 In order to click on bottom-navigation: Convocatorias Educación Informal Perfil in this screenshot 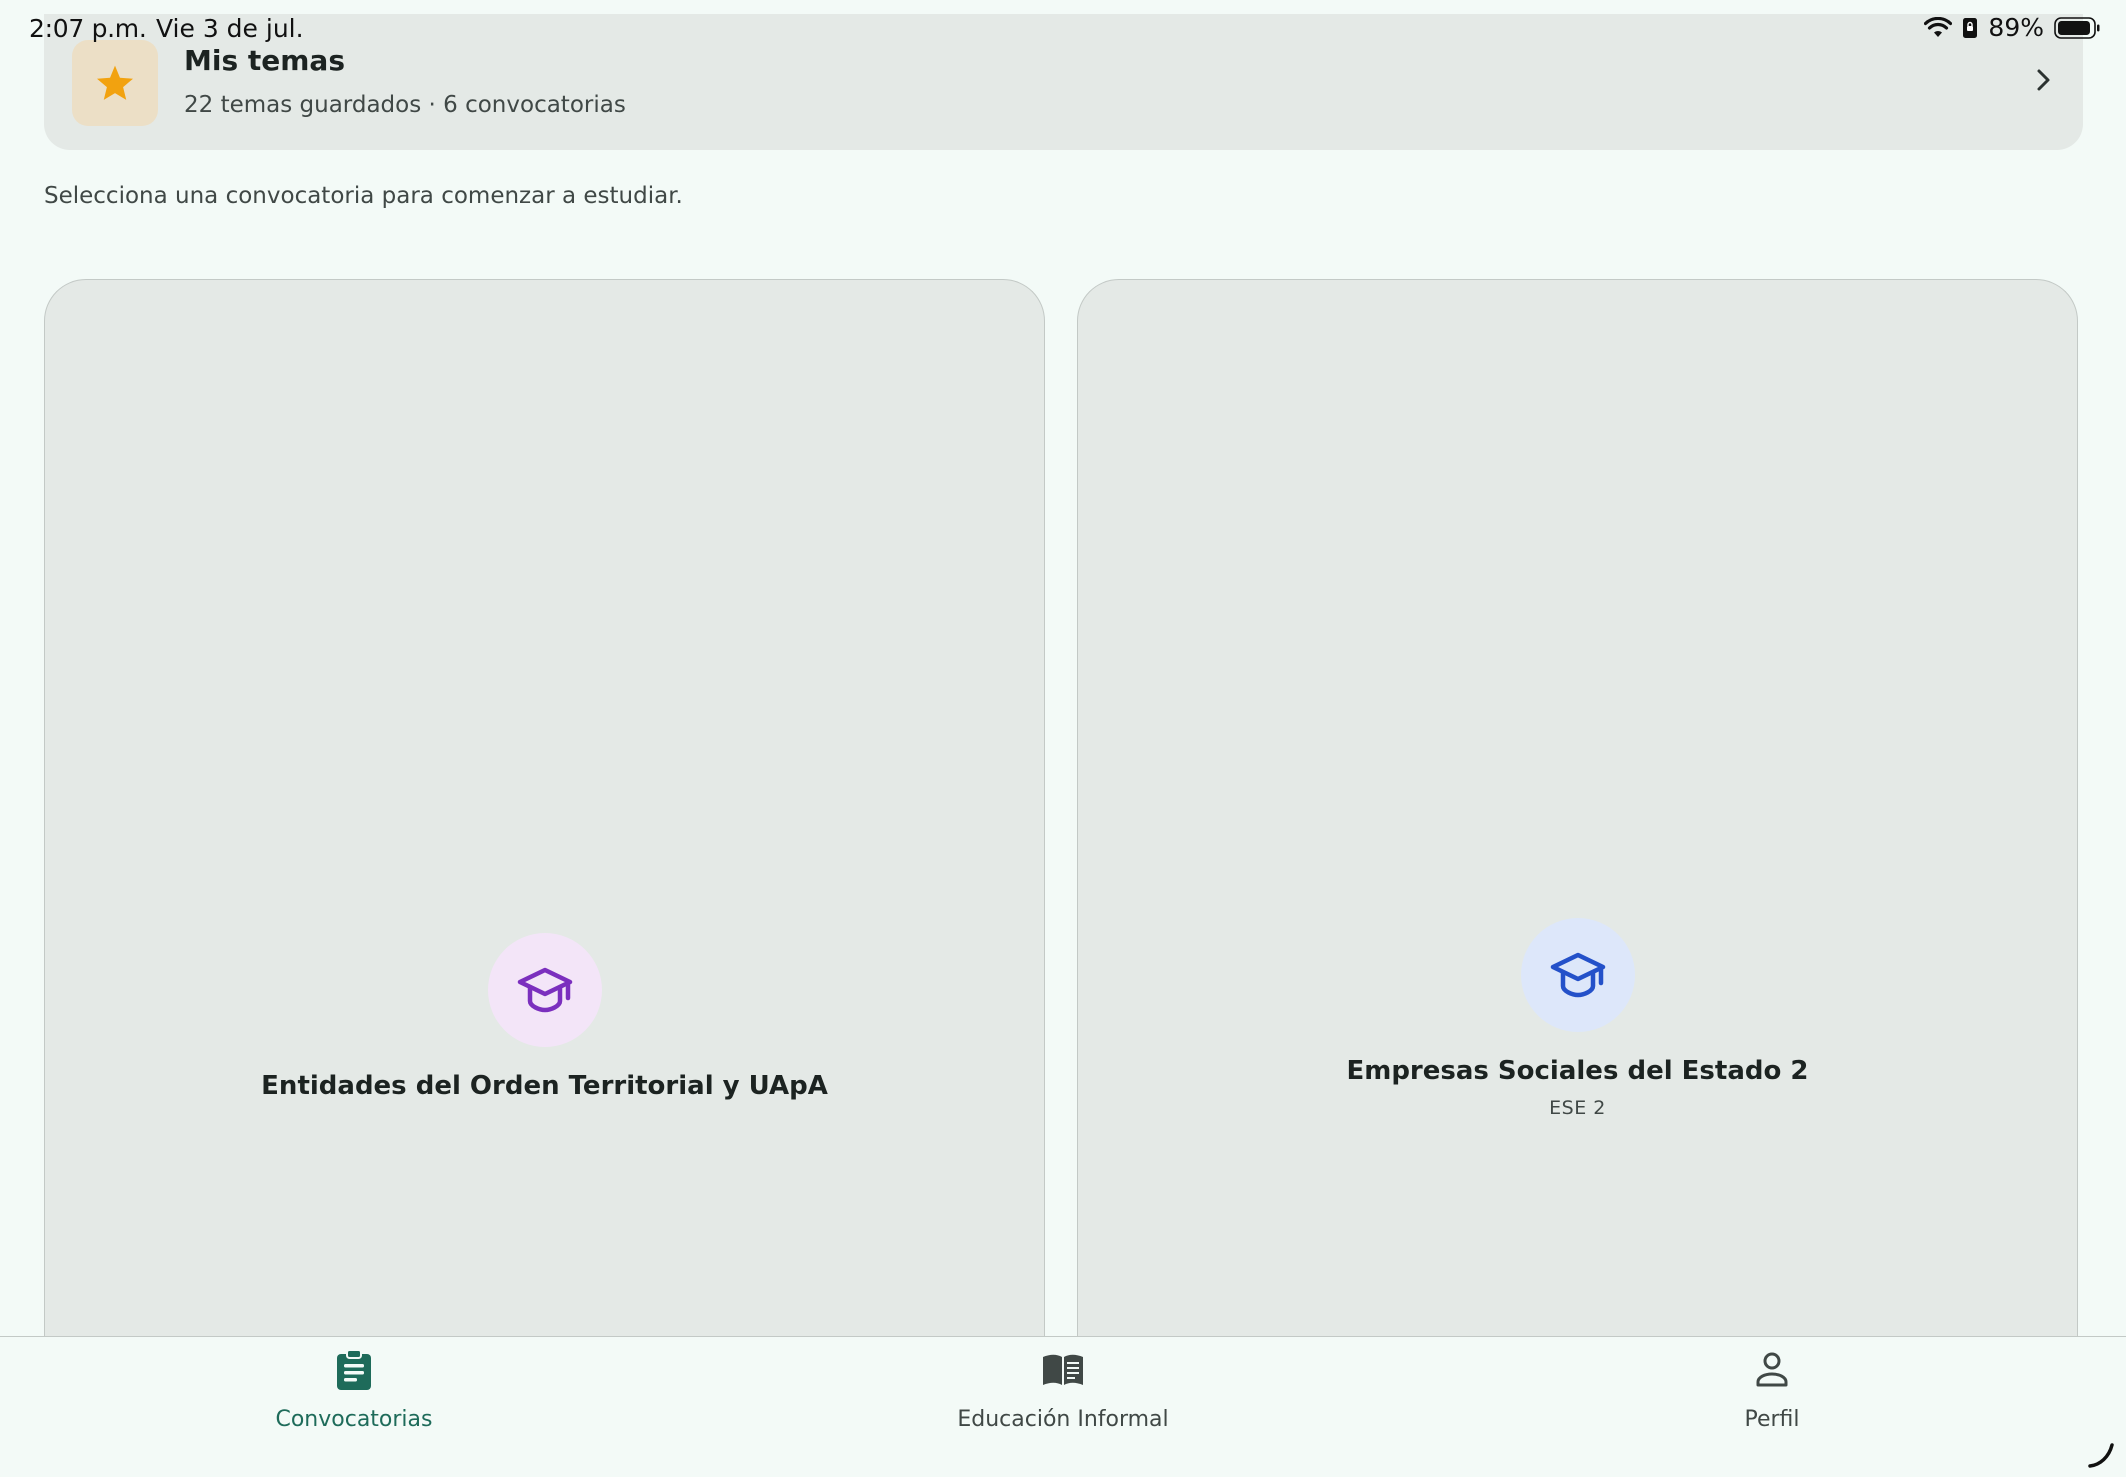, I will do `click(1063, 1406)`.